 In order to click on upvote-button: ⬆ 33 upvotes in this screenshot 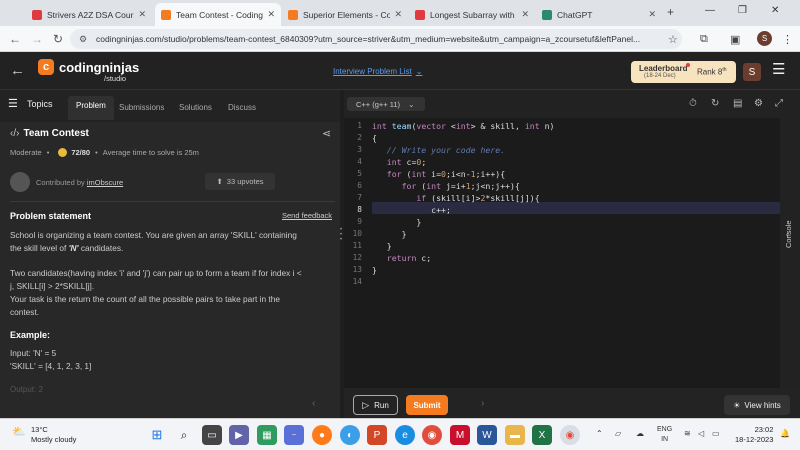, I will do `click(240, 181)`.